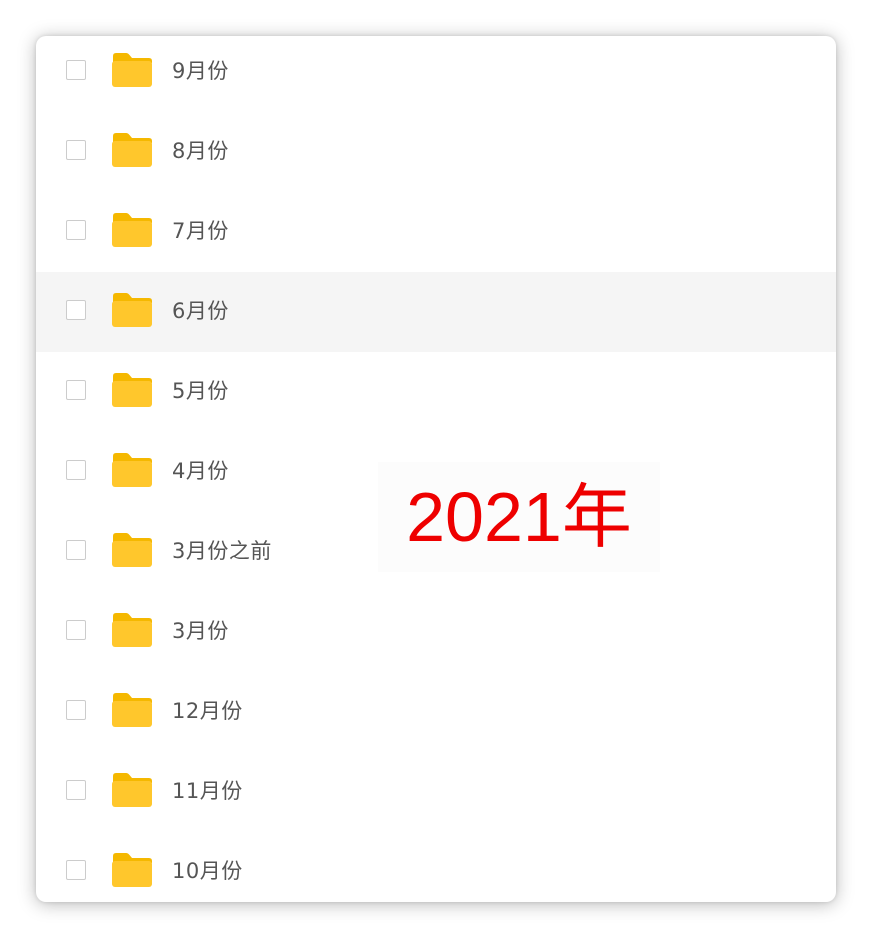 Image resolution: width=872 pixels, height=938 pixels. What do you see at coordinates (222, 551) in the screenshot?
I see `folder-name: 3月份之前` at bounding box center [222, 551].